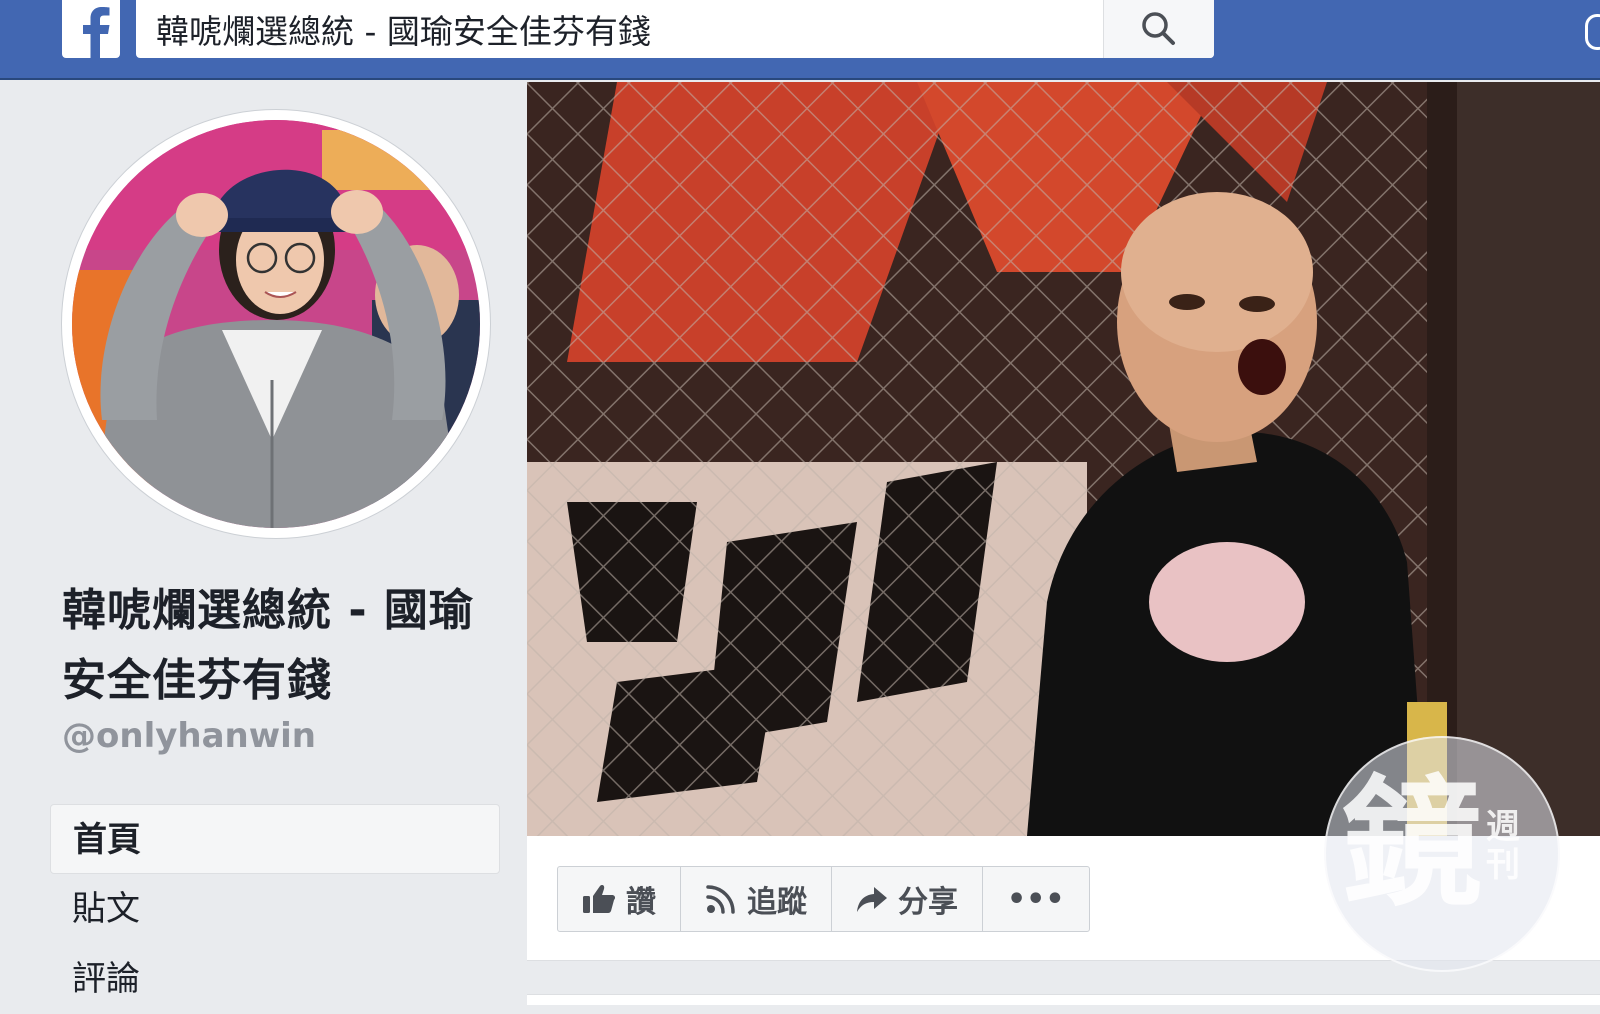 The image size is (1600, 1014). I want to click on watermark-main-char: 鏡, so click(1412, 844).